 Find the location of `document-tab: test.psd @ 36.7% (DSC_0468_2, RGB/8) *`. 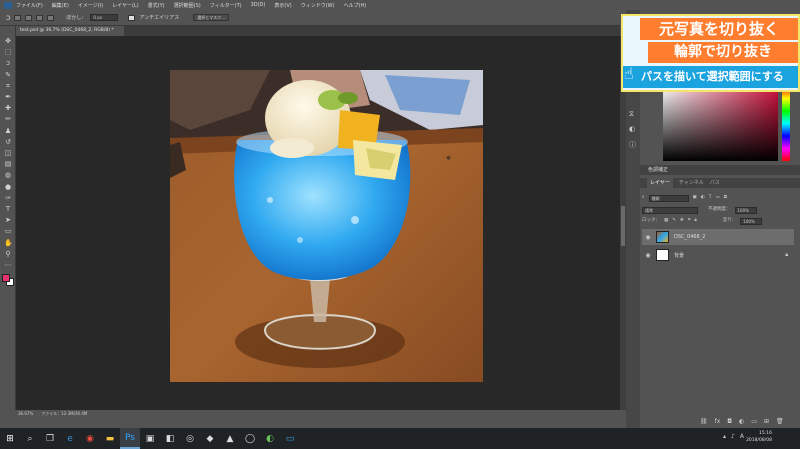

document-tab: test.psd @ 36.7% (DSC_0468_2, RGB/8) * is located at coordinates (70, 31).